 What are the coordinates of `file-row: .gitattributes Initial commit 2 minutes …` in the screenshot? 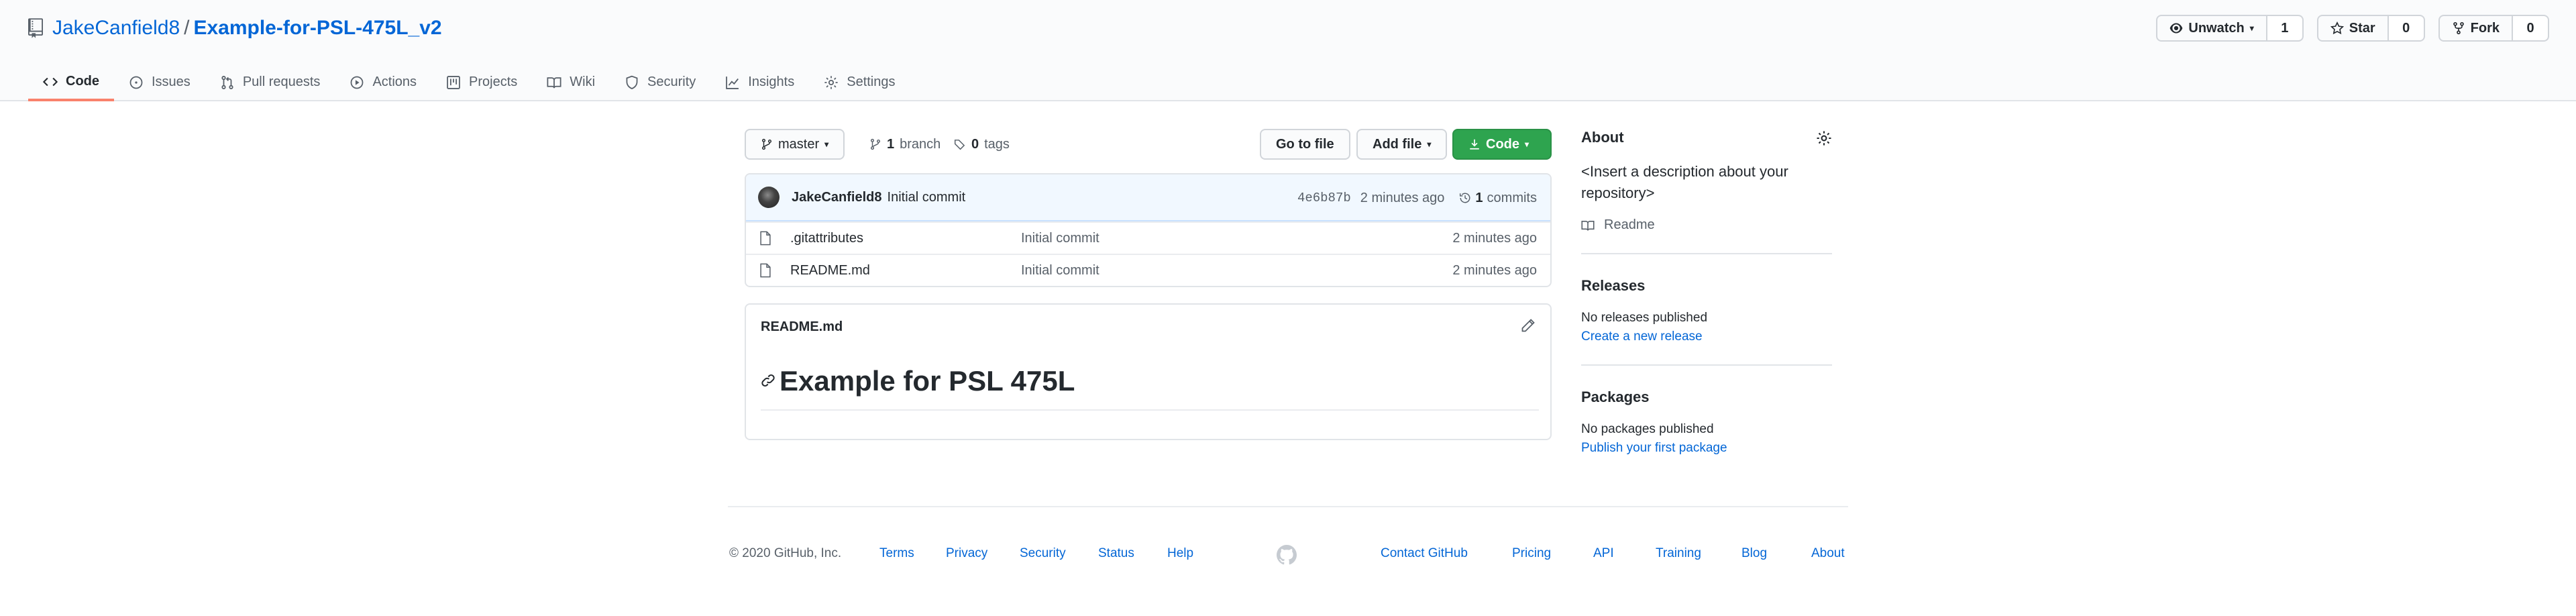 It's located at (1148, 237).